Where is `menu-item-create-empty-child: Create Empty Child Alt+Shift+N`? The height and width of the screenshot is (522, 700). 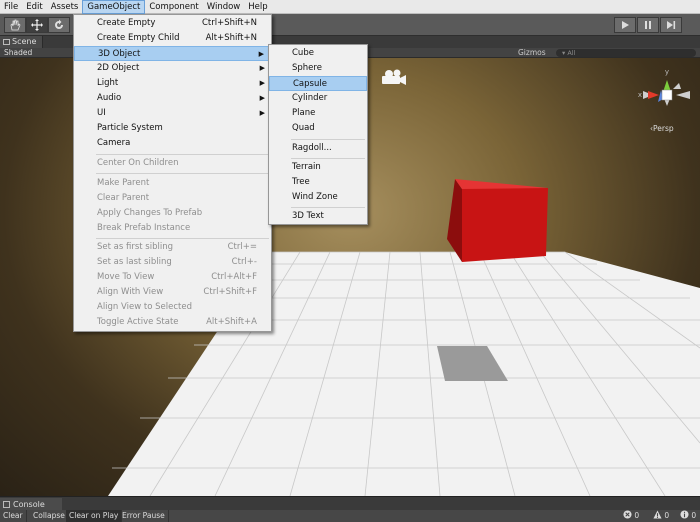 menu-item-create-empty-child: Create Empty Child Alt+Shift+N is located at coordinates (172, 38).